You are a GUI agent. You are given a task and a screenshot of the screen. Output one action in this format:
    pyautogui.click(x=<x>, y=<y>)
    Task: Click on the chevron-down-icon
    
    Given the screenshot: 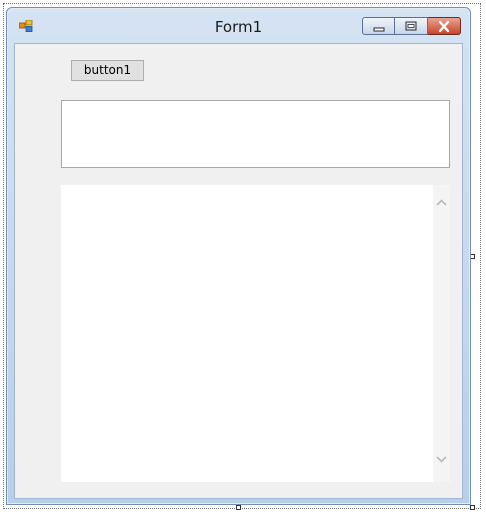 What is the action you would take?
    pyautogui.click(x=441, y=459)
    